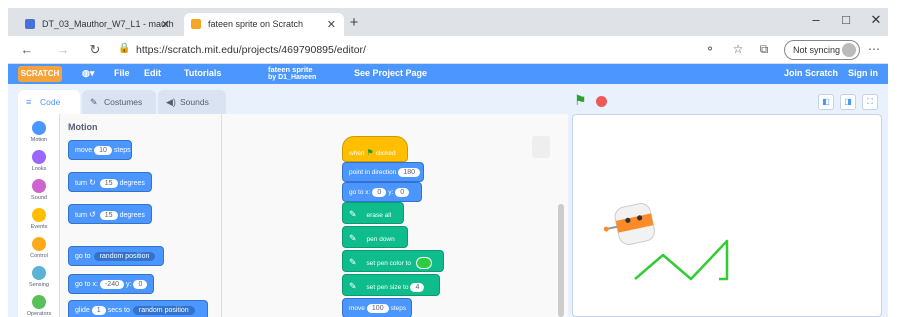 This screenshot has width=897, height=317. What do you see at coordinates (846, 19) in the screenshot?
I see `maximize-button: □` at bounding box center [846, 19].